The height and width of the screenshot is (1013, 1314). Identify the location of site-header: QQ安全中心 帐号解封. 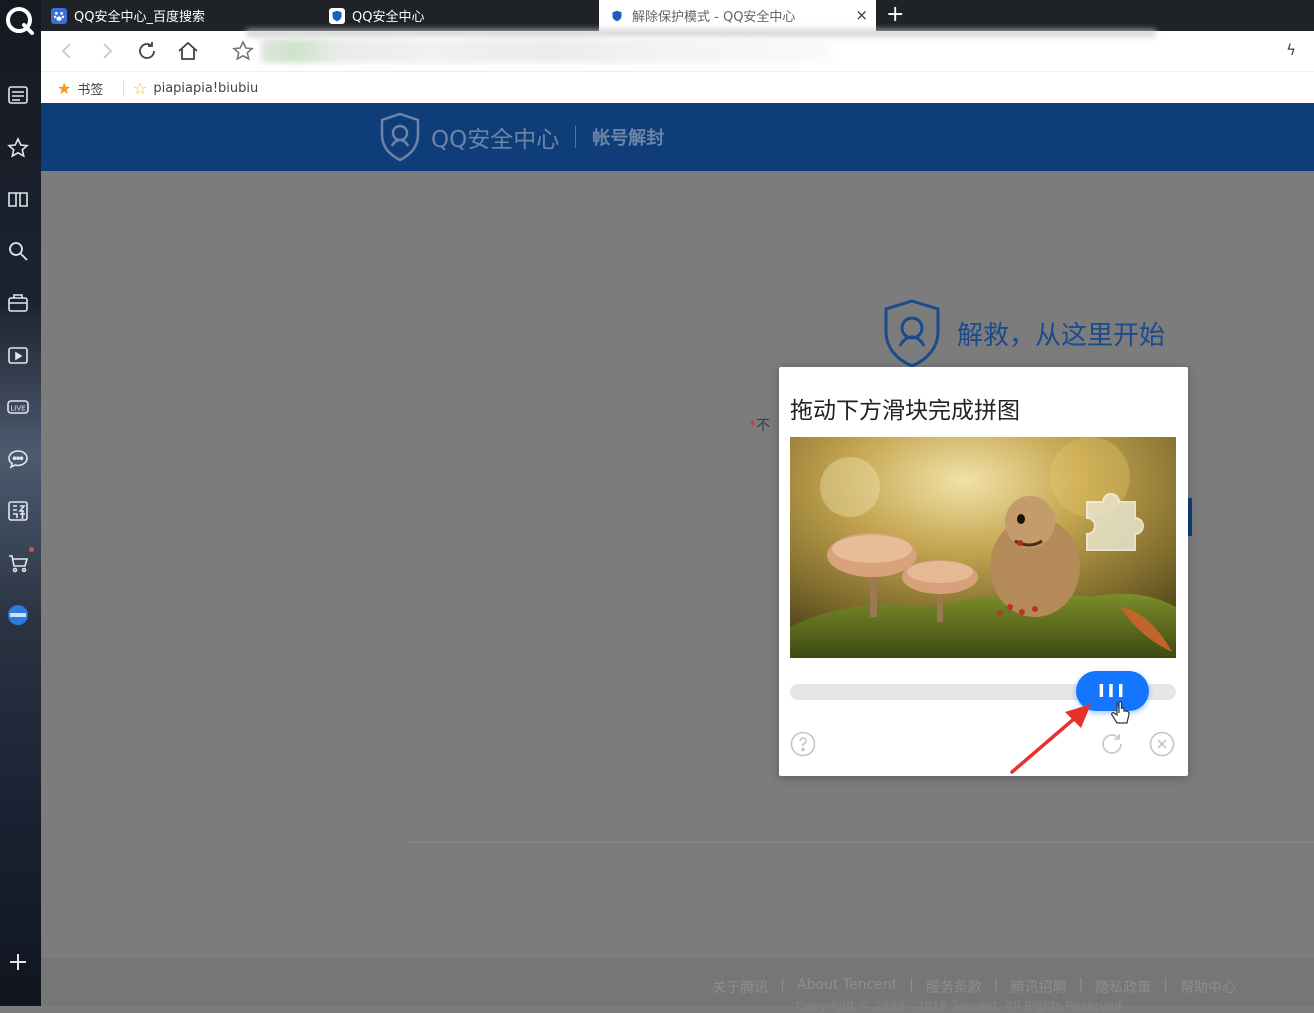
(677, 137).